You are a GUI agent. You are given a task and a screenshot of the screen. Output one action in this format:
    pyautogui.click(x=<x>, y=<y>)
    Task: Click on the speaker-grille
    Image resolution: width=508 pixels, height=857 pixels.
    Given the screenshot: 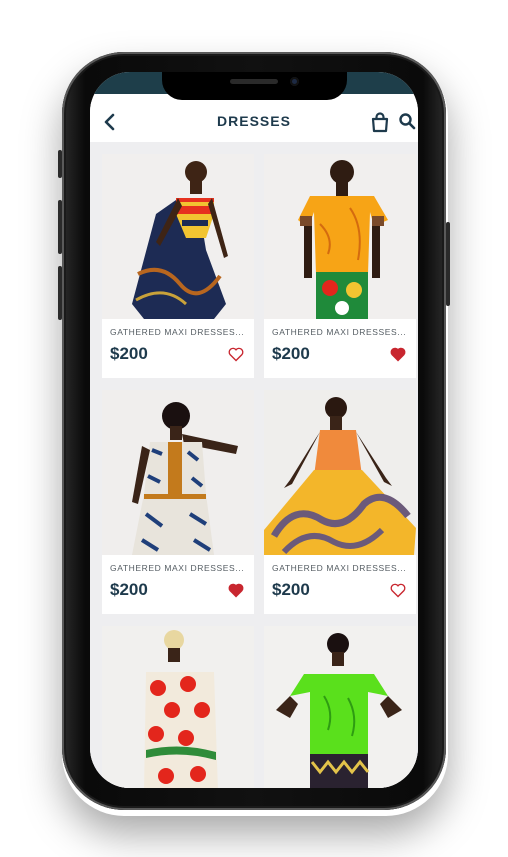 What is the action you would take?
    pyautogui.click(x=254, y=81)
    